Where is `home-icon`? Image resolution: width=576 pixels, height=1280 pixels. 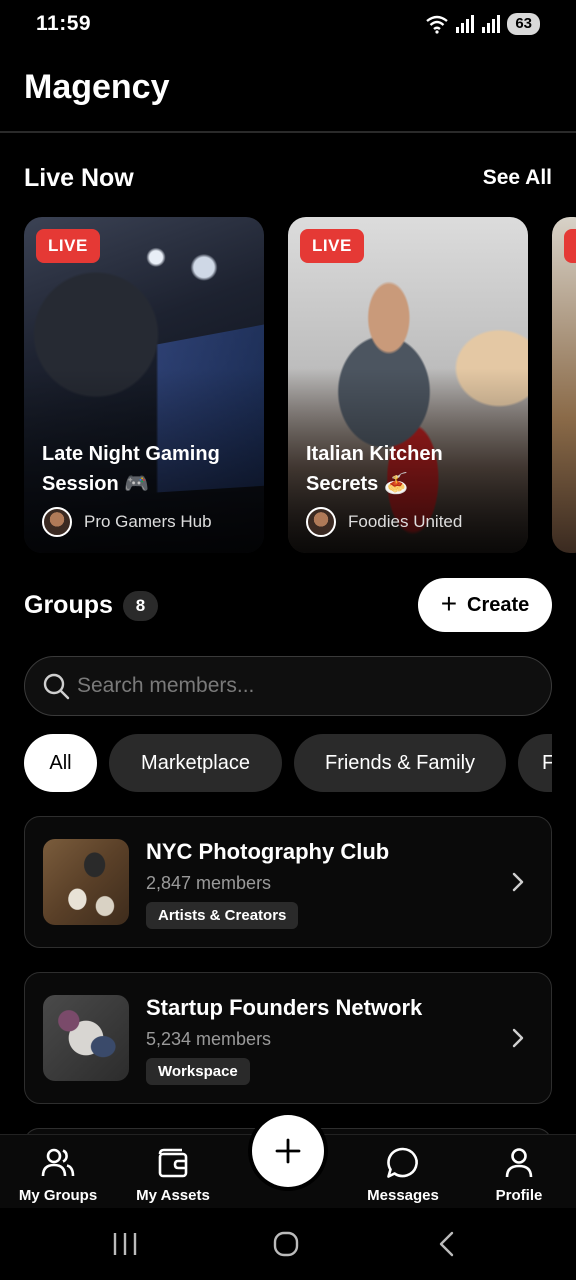 home-icon is located at coordinates (286, 1244).